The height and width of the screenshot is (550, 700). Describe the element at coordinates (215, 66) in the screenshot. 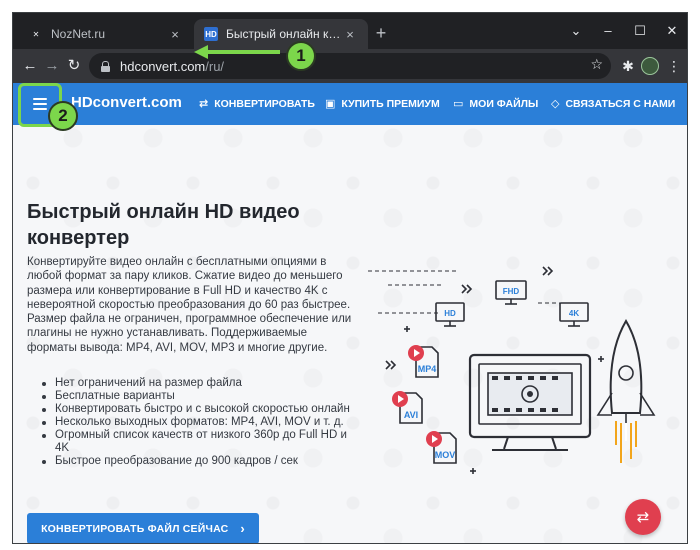

I see `url-path: /ru/` at that location.